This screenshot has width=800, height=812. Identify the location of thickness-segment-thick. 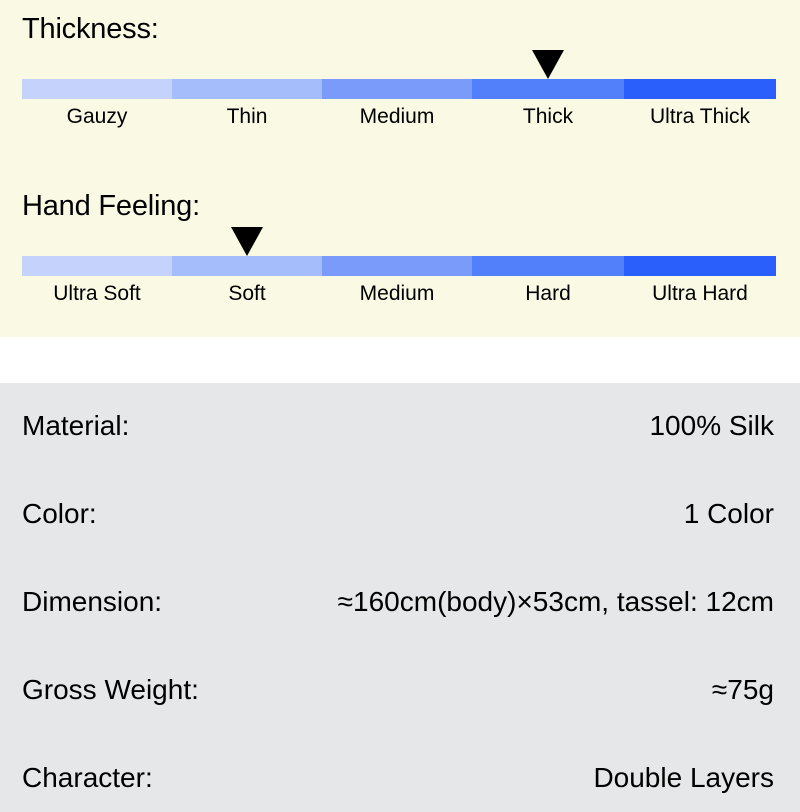
(548, 89).